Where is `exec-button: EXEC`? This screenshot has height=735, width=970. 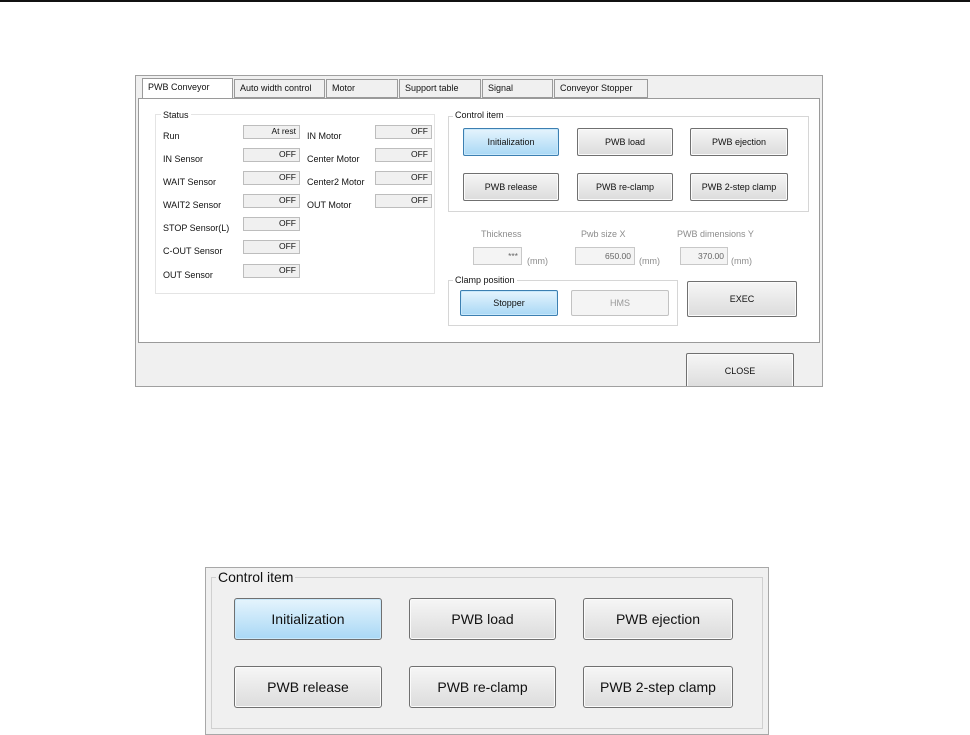
exec-button: EXEC is located at coordinates (742, 299).